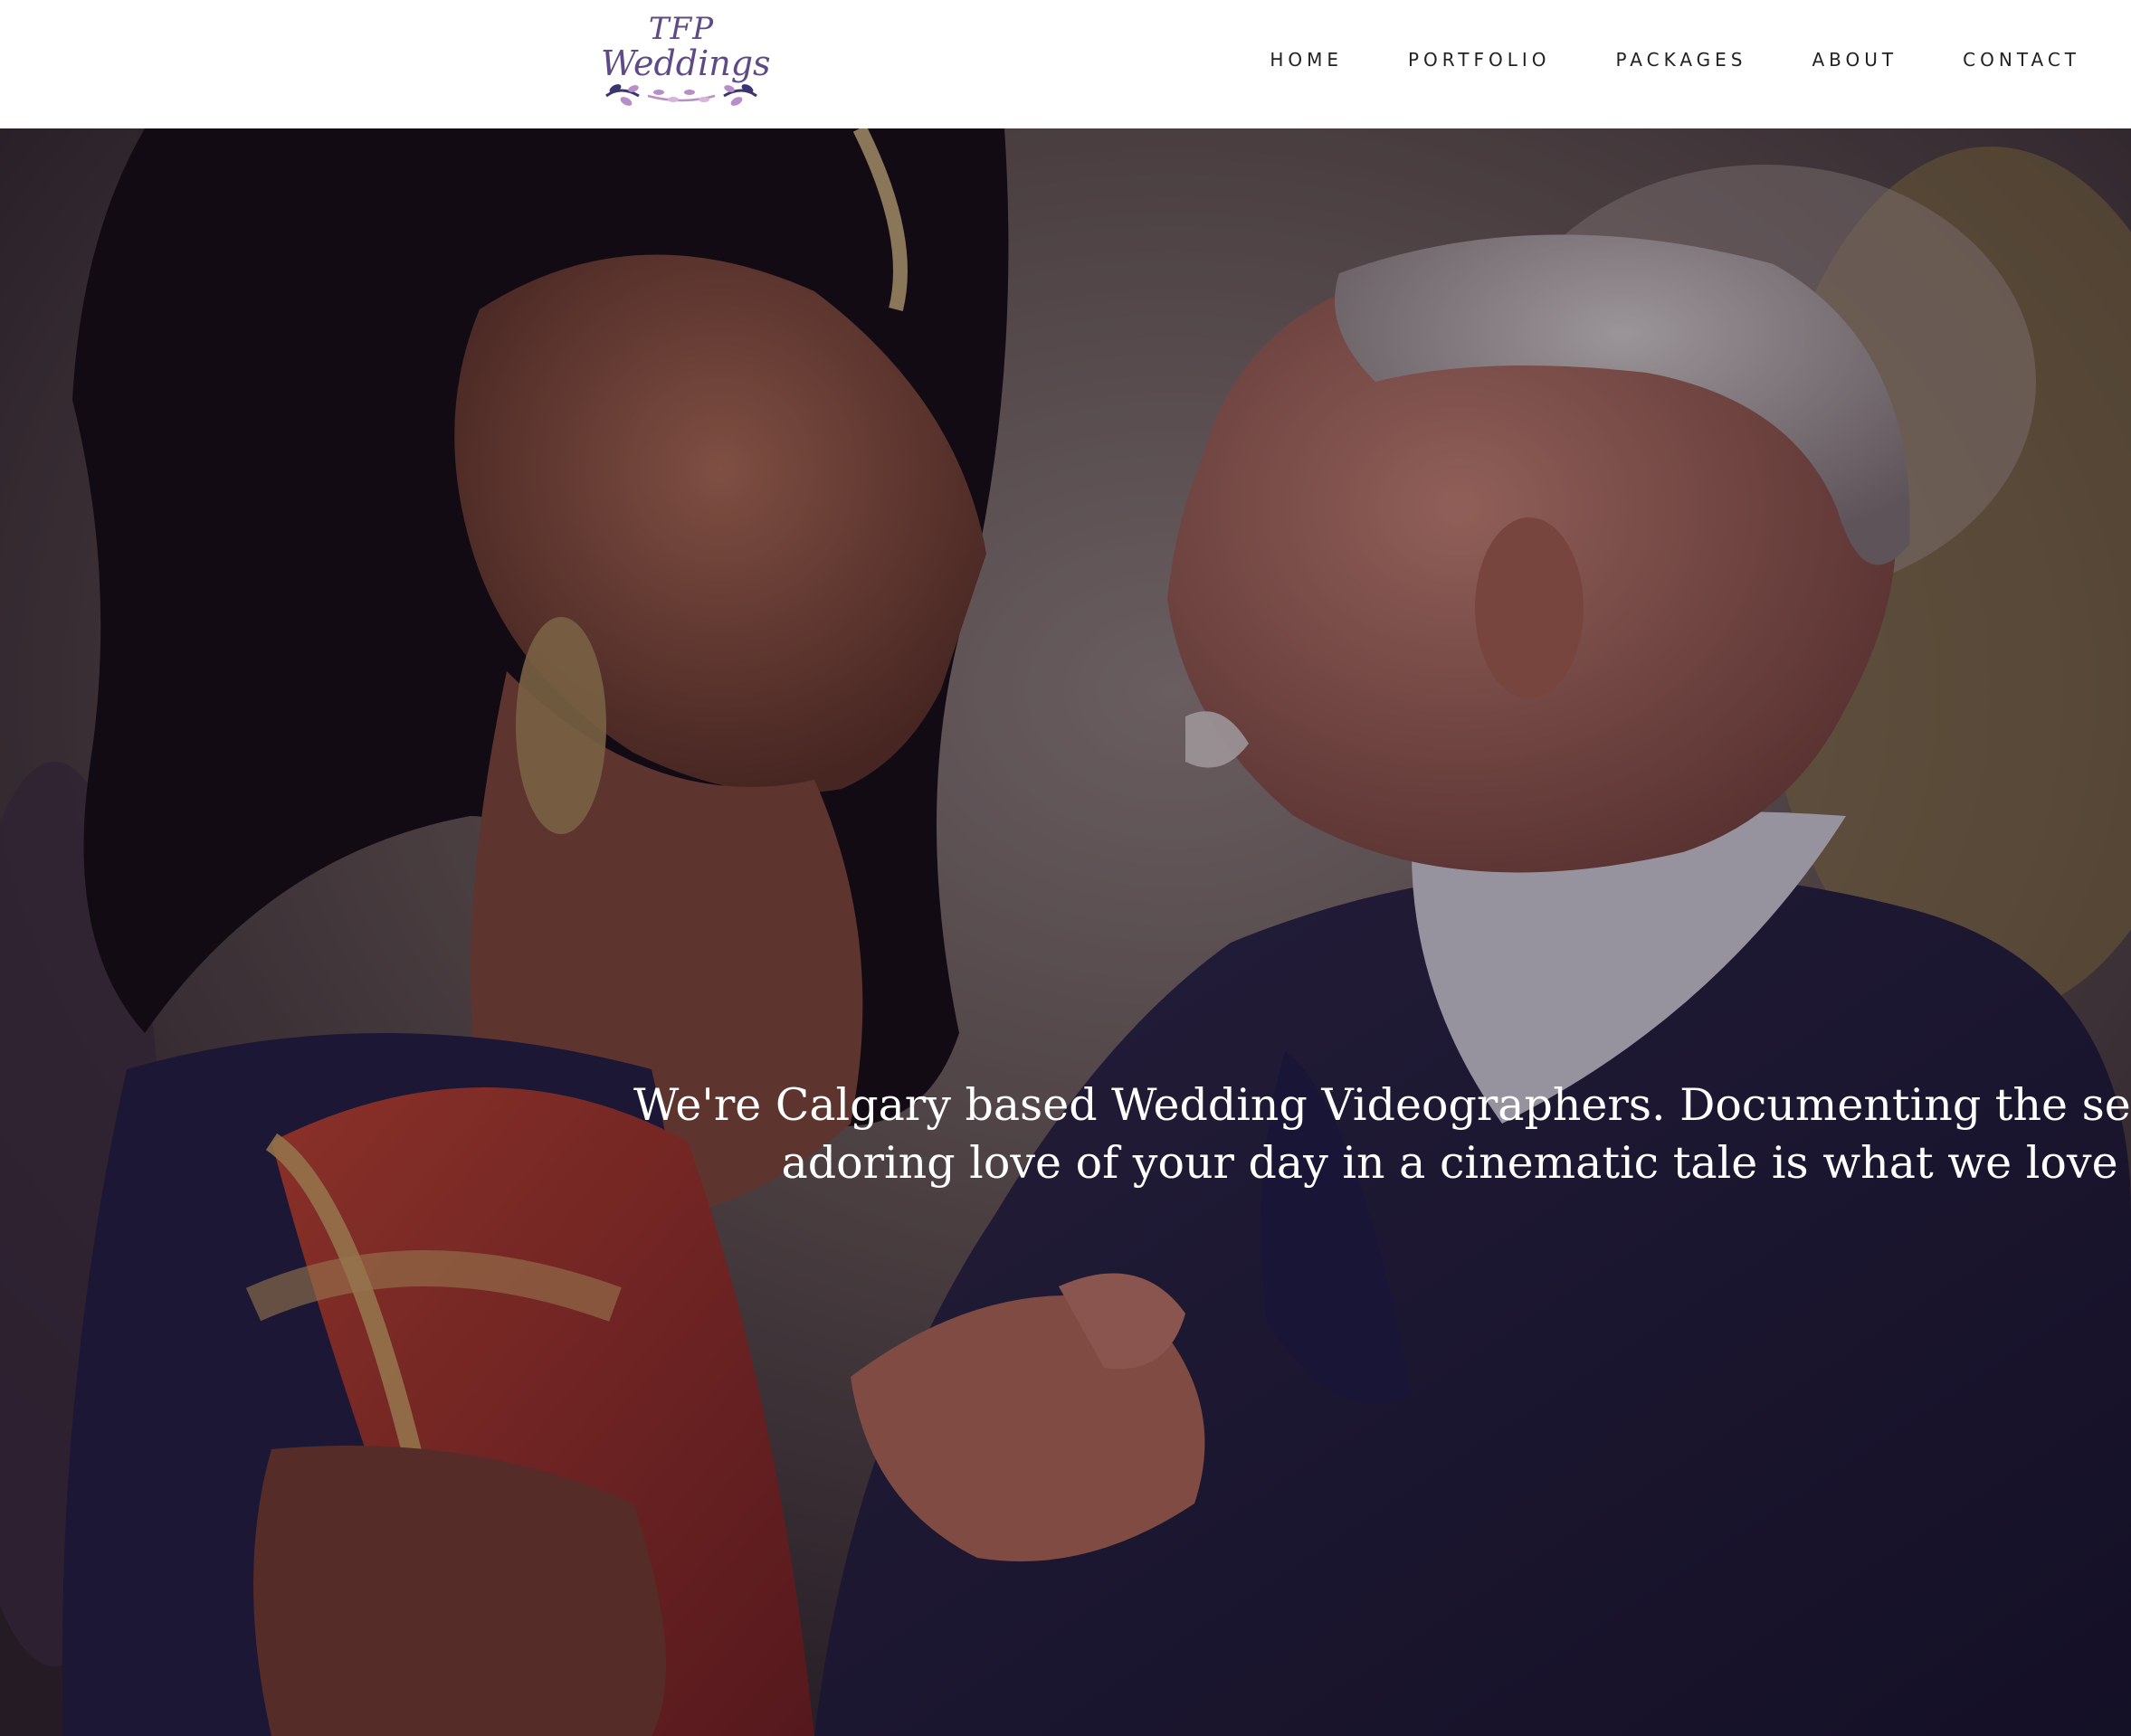 Image resolution: width=2131 pixels, height=1736 pixels. I want to click on nav-contact: CONTACT, so click(2022, 59).